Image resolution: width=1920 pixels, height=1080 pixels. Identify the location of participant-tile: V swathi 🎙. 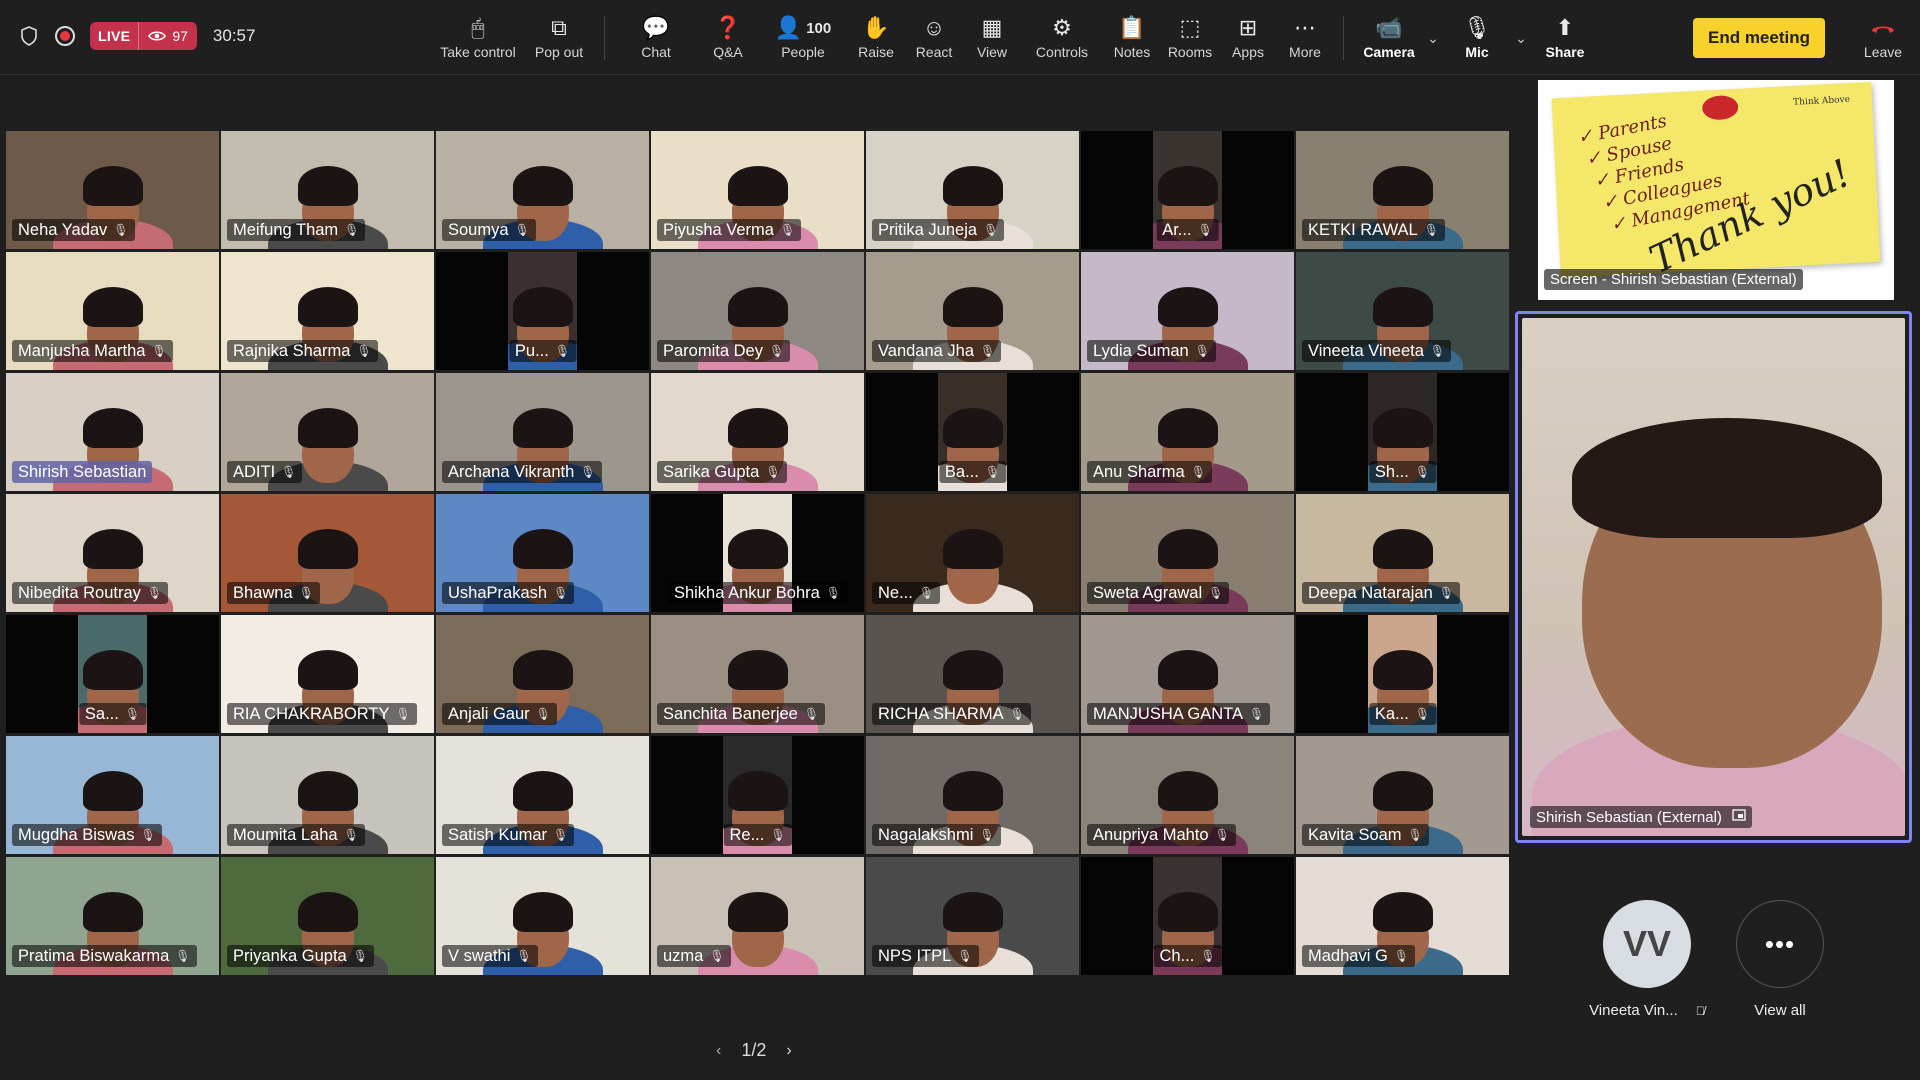
(542, 916).